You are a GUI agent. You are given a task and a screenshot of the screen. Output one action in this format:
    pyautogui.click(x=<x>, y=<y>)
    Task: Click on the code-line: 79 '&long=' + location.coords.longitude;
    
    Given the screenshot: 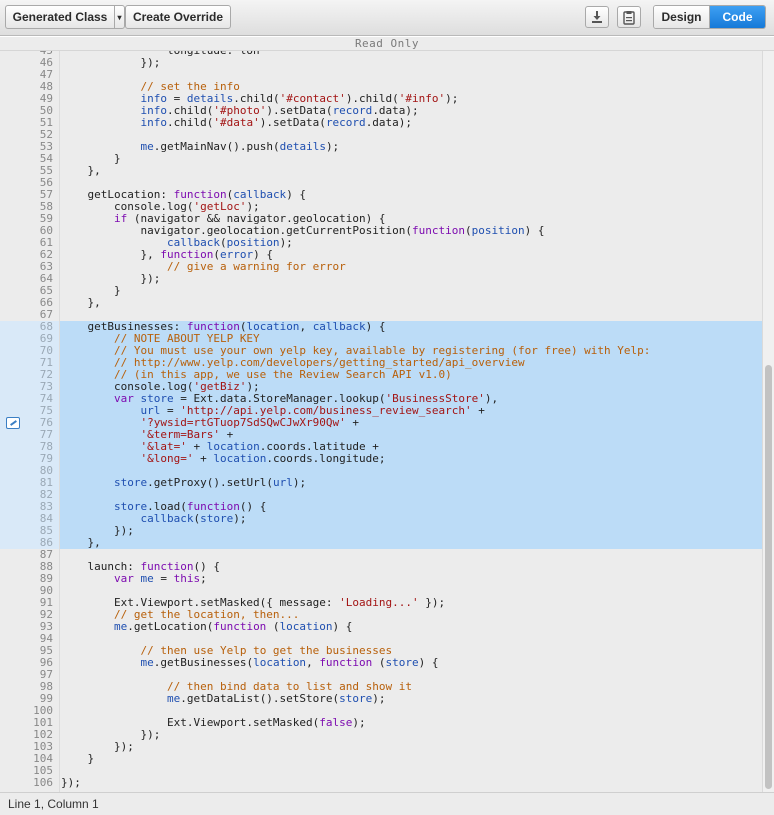 What is the action you would take?
    pyautogui.click(x=381, y=459)
    